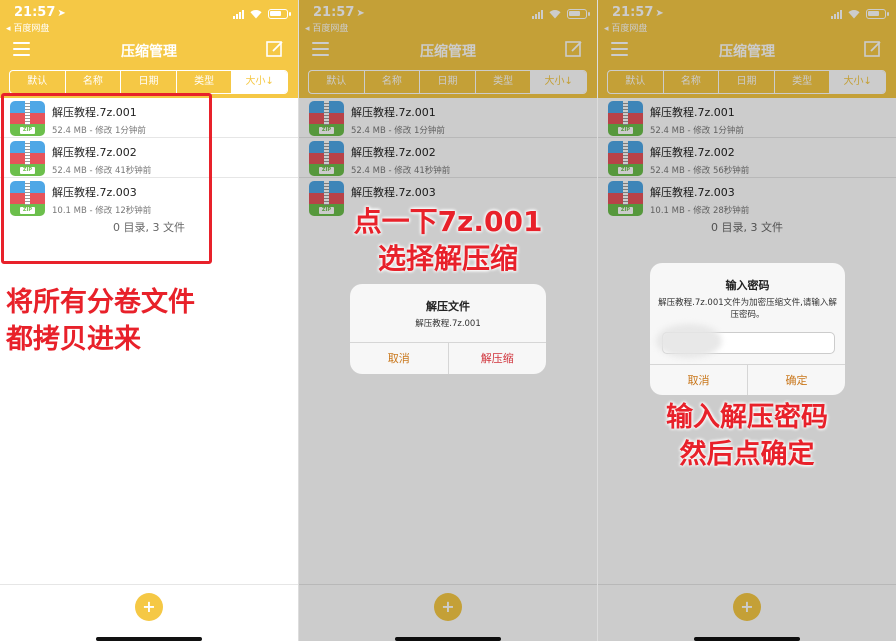 Image resolution: width=896 pixels, height=641 pixels. I want to click on tab-date: 日期, so click(149, 82).